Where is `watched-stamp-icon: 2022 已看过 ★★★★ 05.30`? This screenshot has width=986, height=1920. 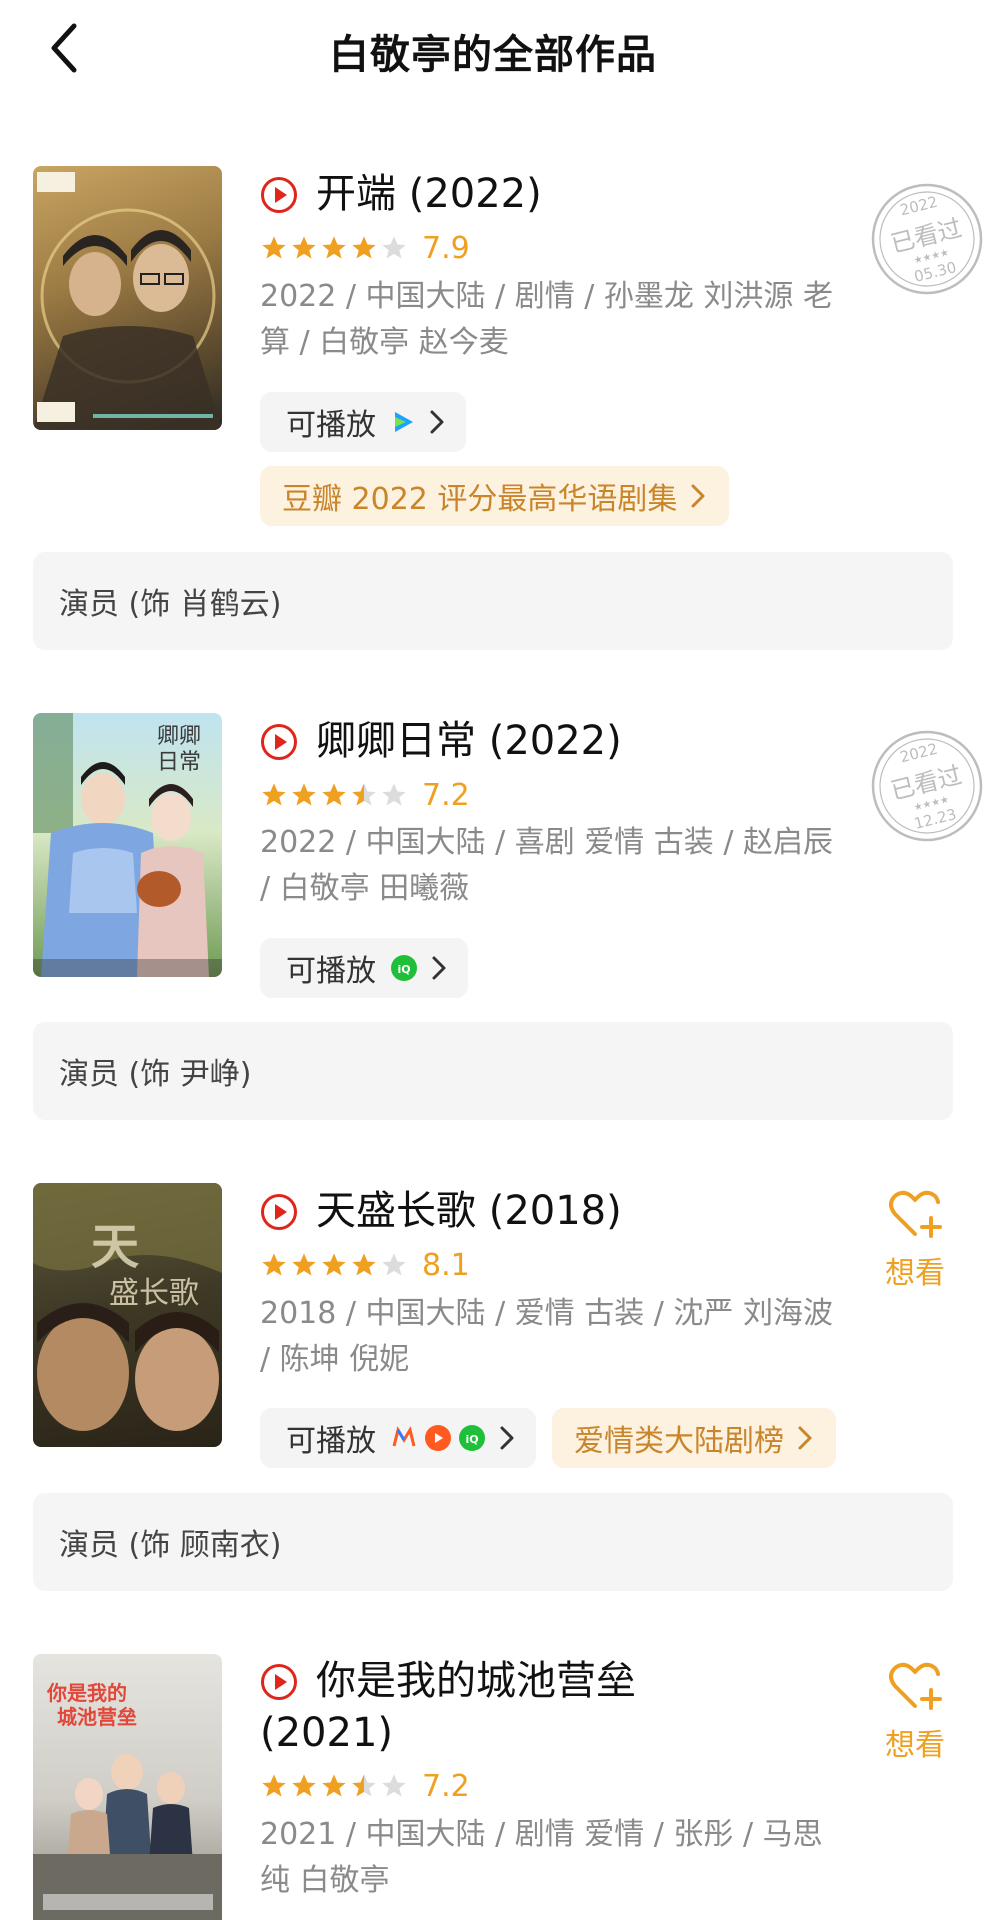 watched-stamp-icon: 2022 已看过 ★★★★ 05.30 is located at coordinates (927, 239).